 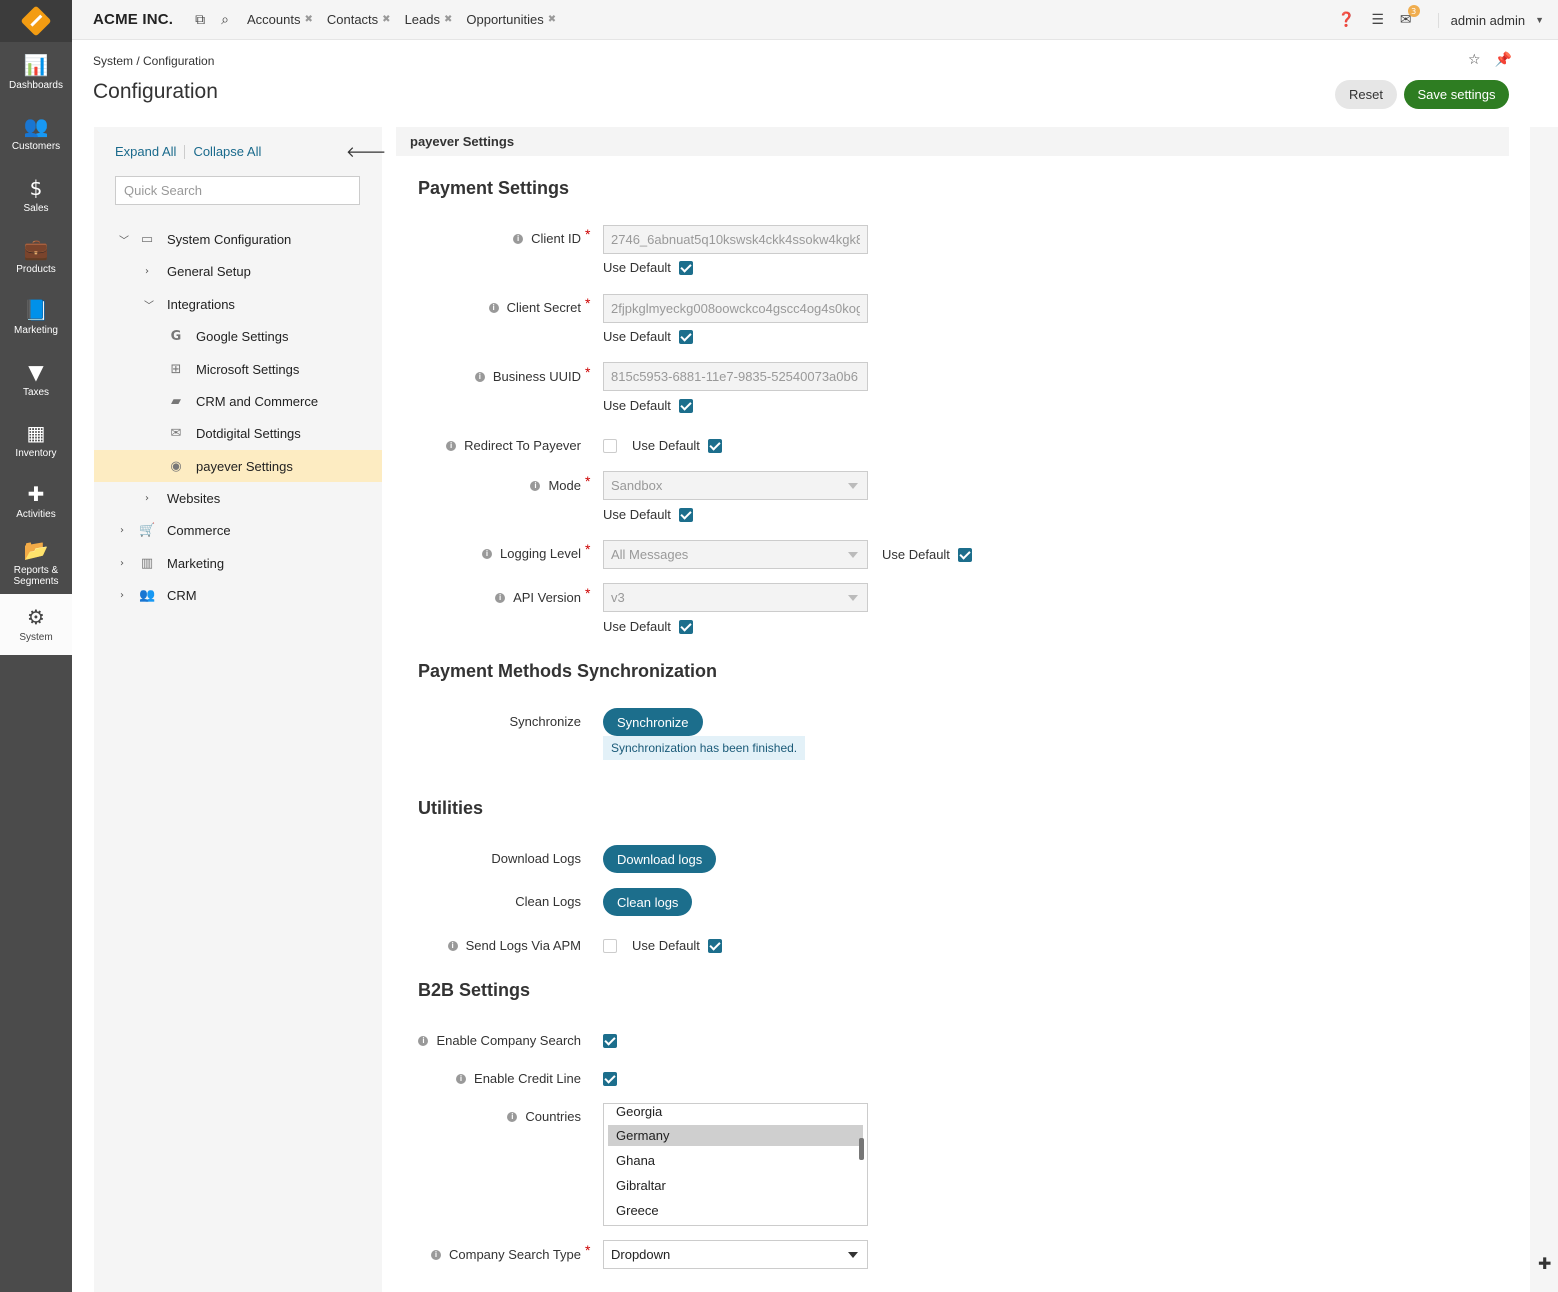 What do you see at coordinates (36, 195) in the screenshot?
I see `nav-item-sales: $ Sales` at bounding box center [36, 195].